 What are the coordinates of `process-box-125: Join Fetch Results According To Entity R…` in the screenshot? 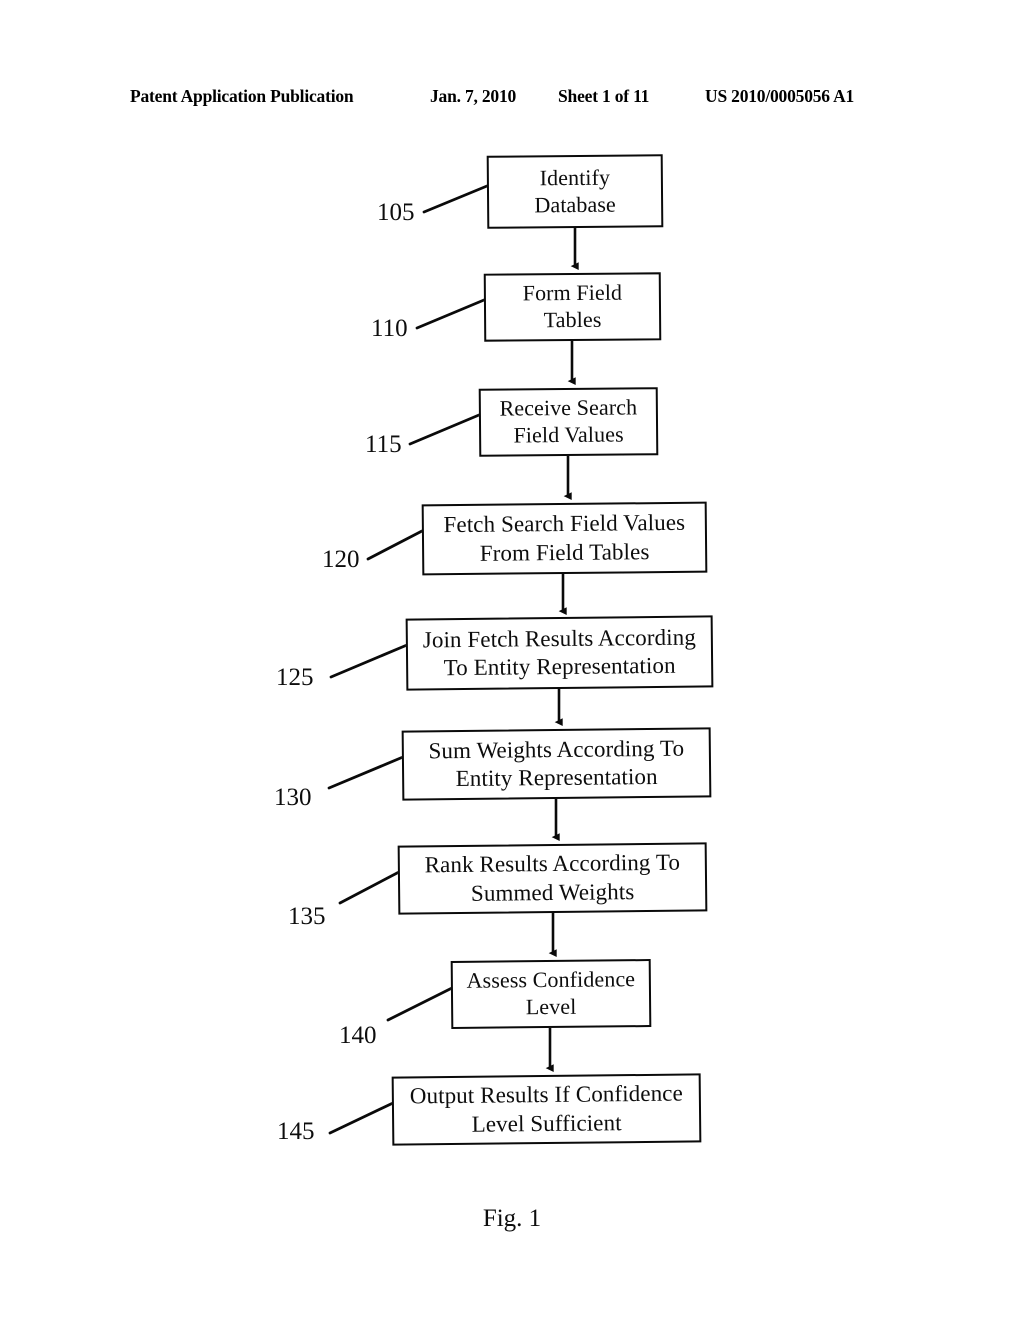 It's located at (559, 653).